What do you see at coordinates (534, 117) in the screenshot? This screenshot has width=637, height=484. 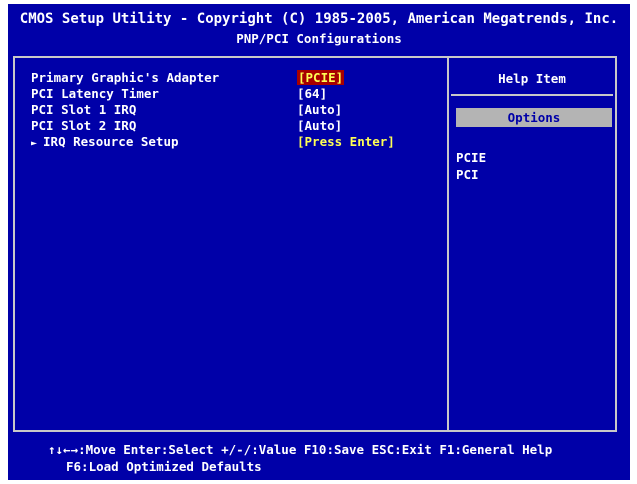 I see `options-header: Options` at bounding box center [534, 117].